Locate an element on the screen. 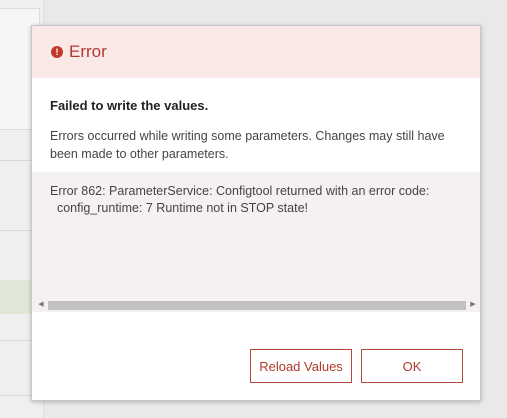  horizontal-scrollbar: ◀ ▶ is located at coordinates (257, 305).